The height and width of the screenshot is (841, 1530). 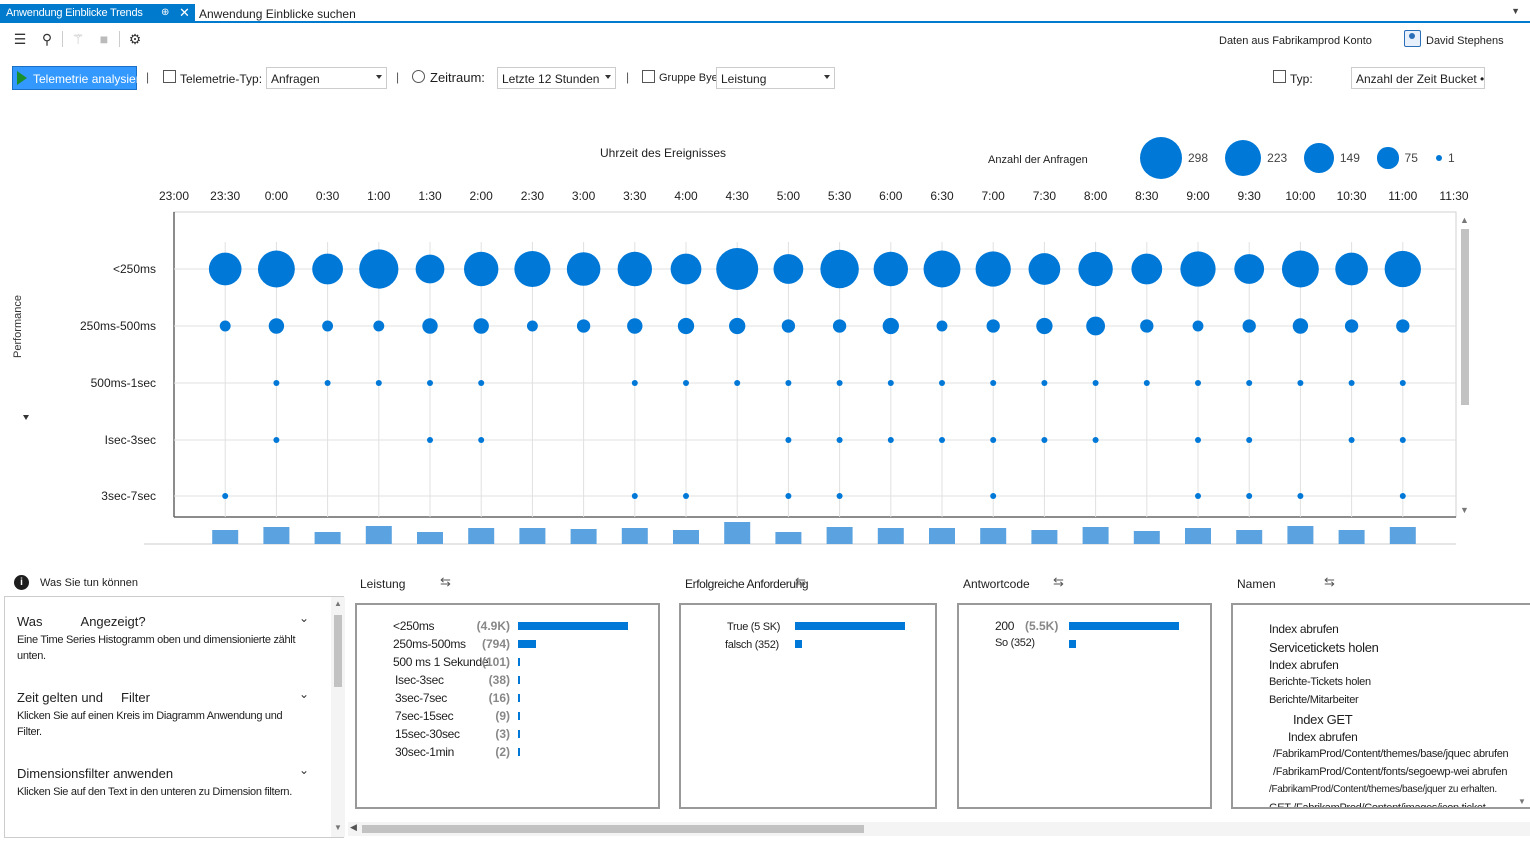 I want to click on response-code-row-bar, so click(x=1073, y=644).